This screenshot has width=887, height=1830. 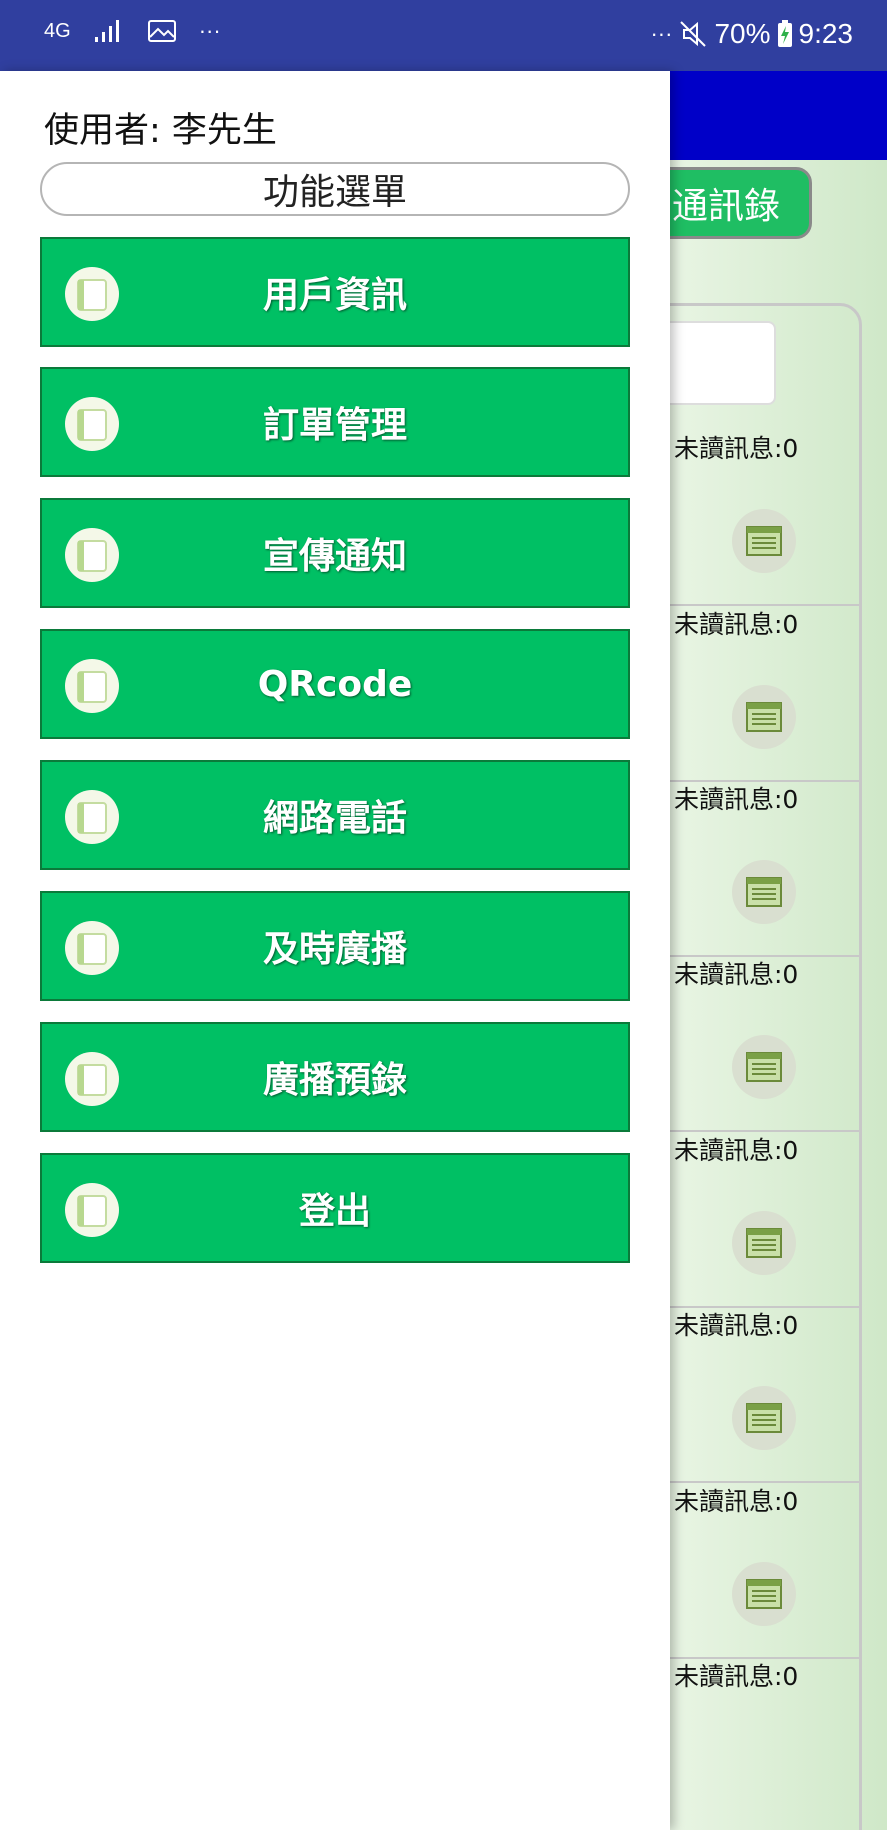 I want to click on menu-item-live-broadcast: 及時廣播, so click(x=335, y=946).